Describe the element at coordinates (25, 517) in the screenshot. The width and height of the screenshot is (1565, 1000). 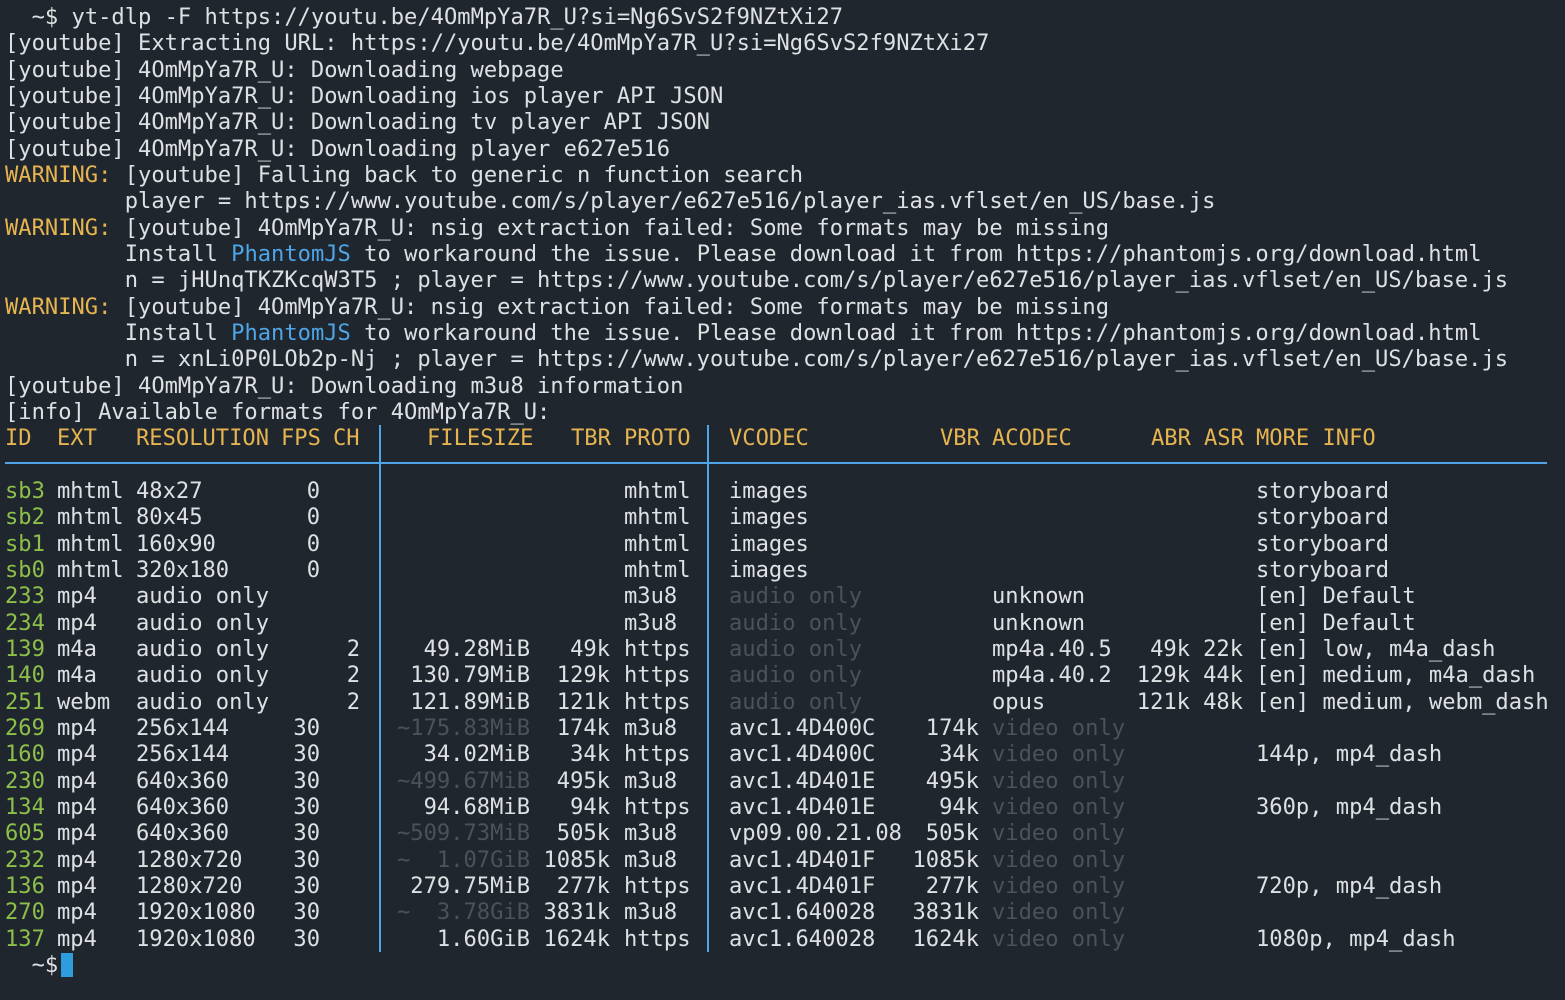
I see `cell-id: sb2` at that location.